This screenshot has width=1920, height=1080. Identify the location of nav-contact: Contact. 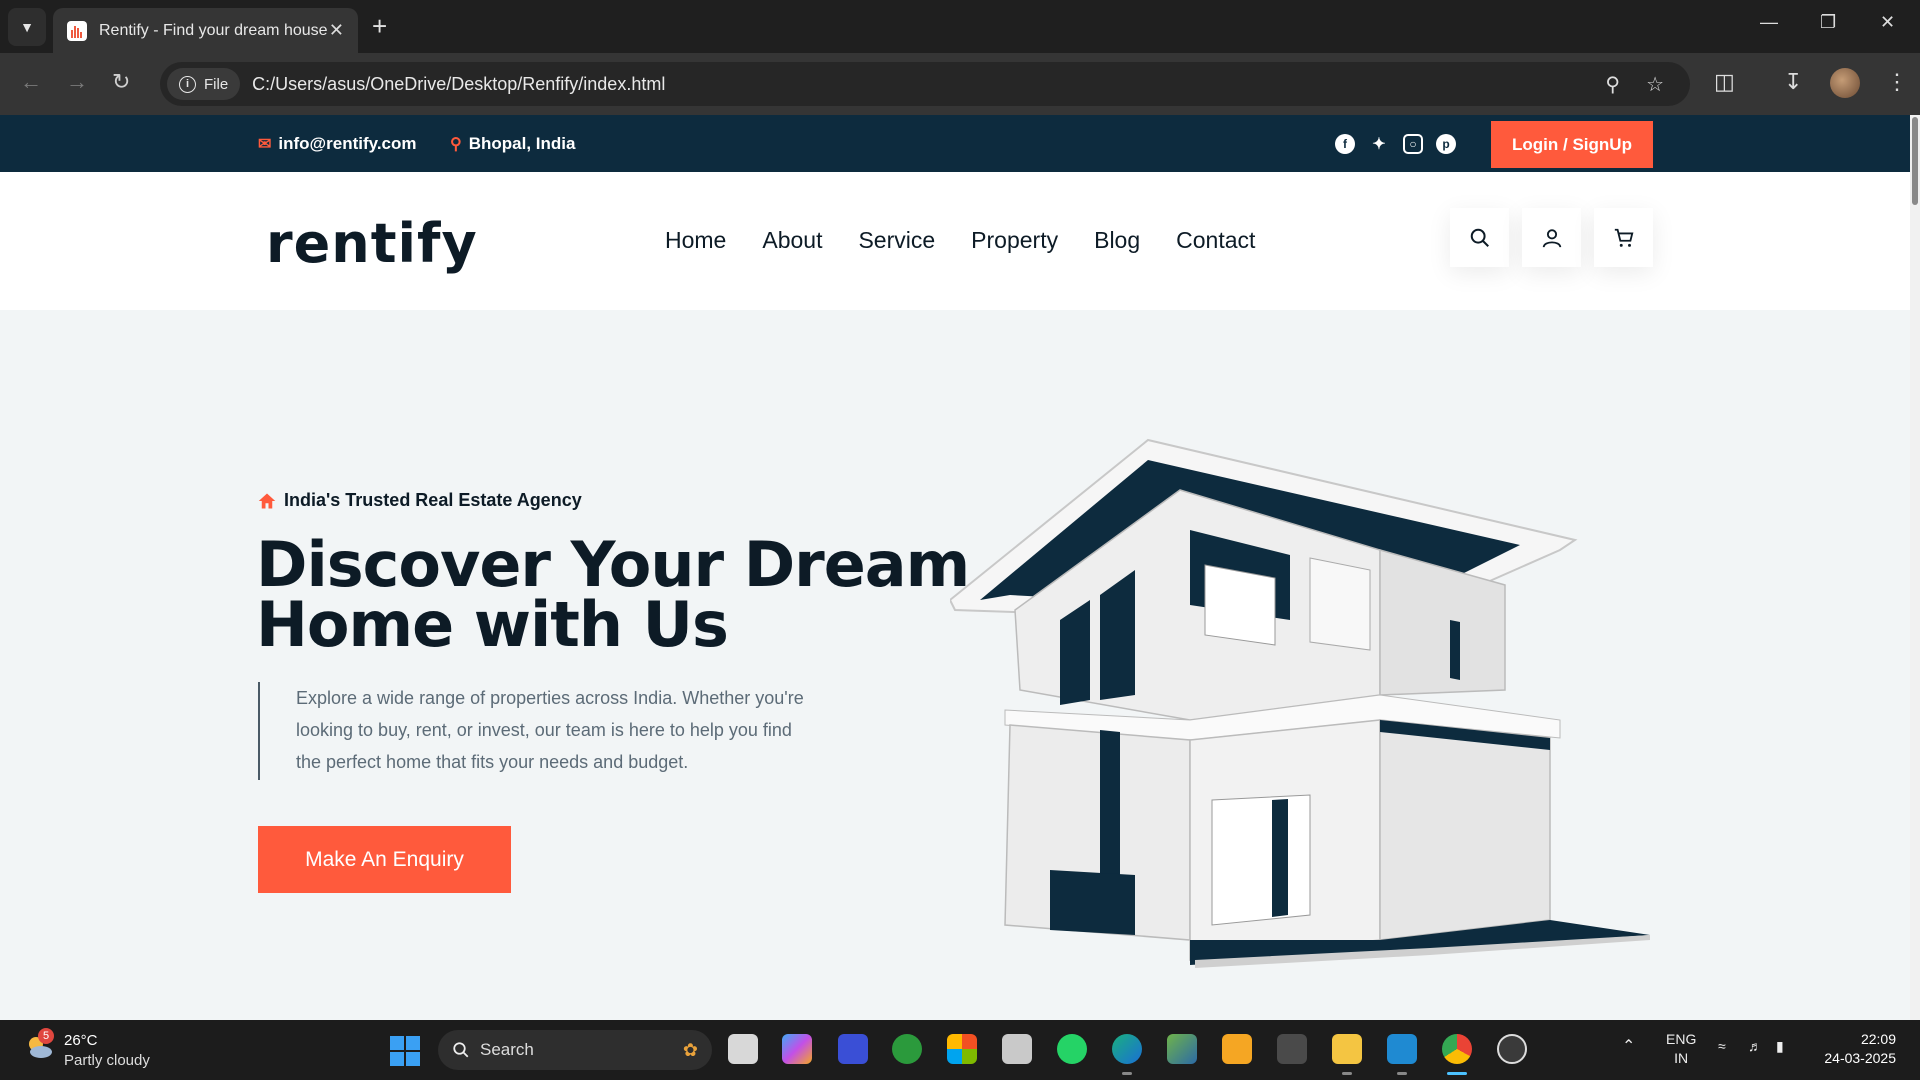
(1215, 240).